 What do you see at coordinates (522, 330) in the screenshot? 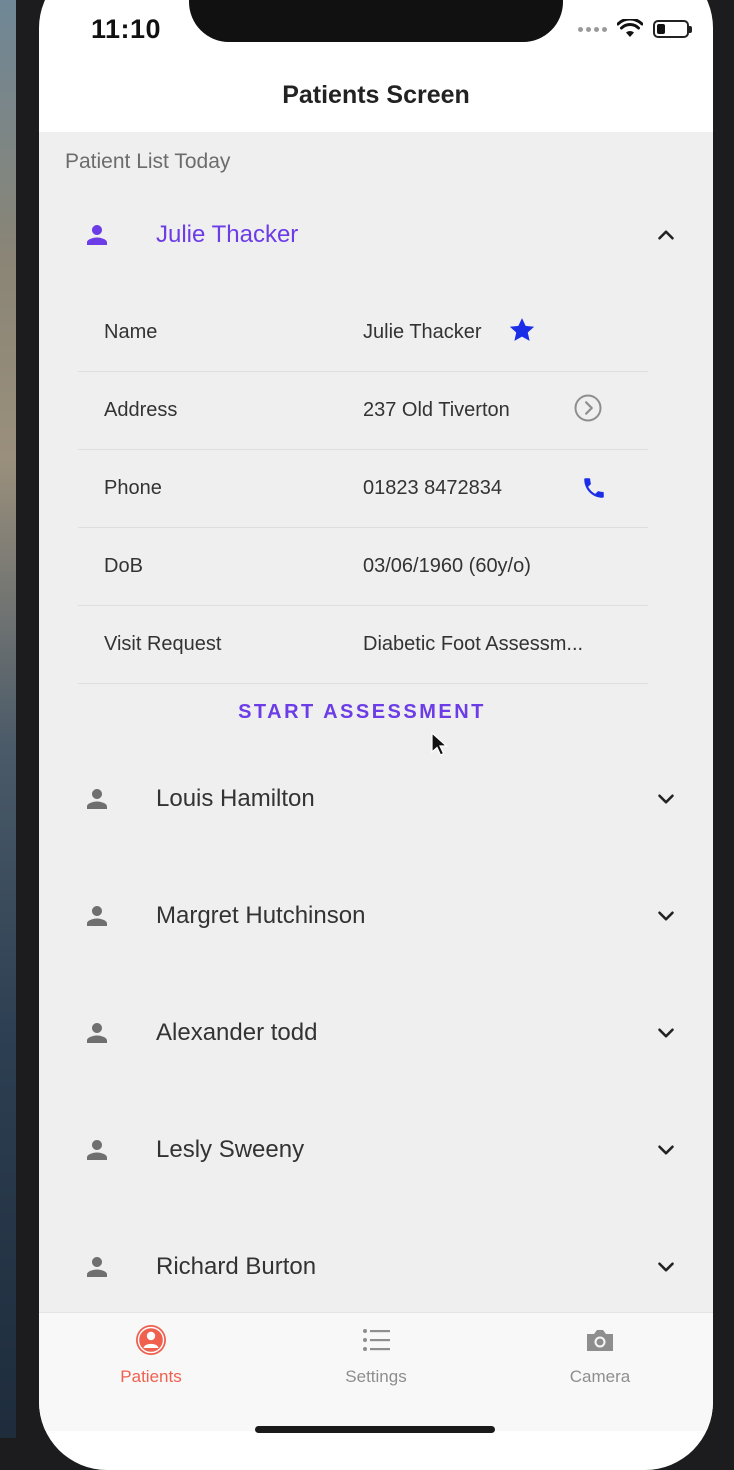
I see `star-icon` at bounding box center [522, 330].